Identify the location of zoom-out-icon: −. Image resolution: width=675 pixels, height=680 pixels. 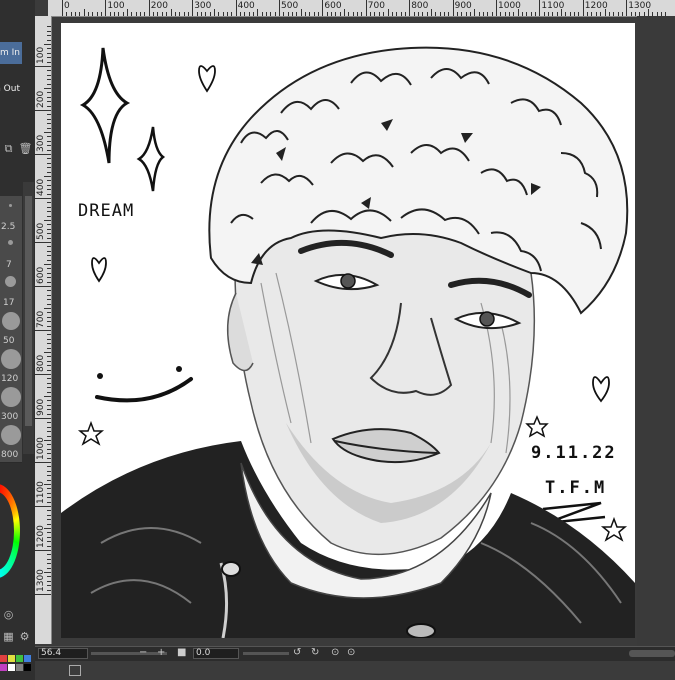
(143, 653).